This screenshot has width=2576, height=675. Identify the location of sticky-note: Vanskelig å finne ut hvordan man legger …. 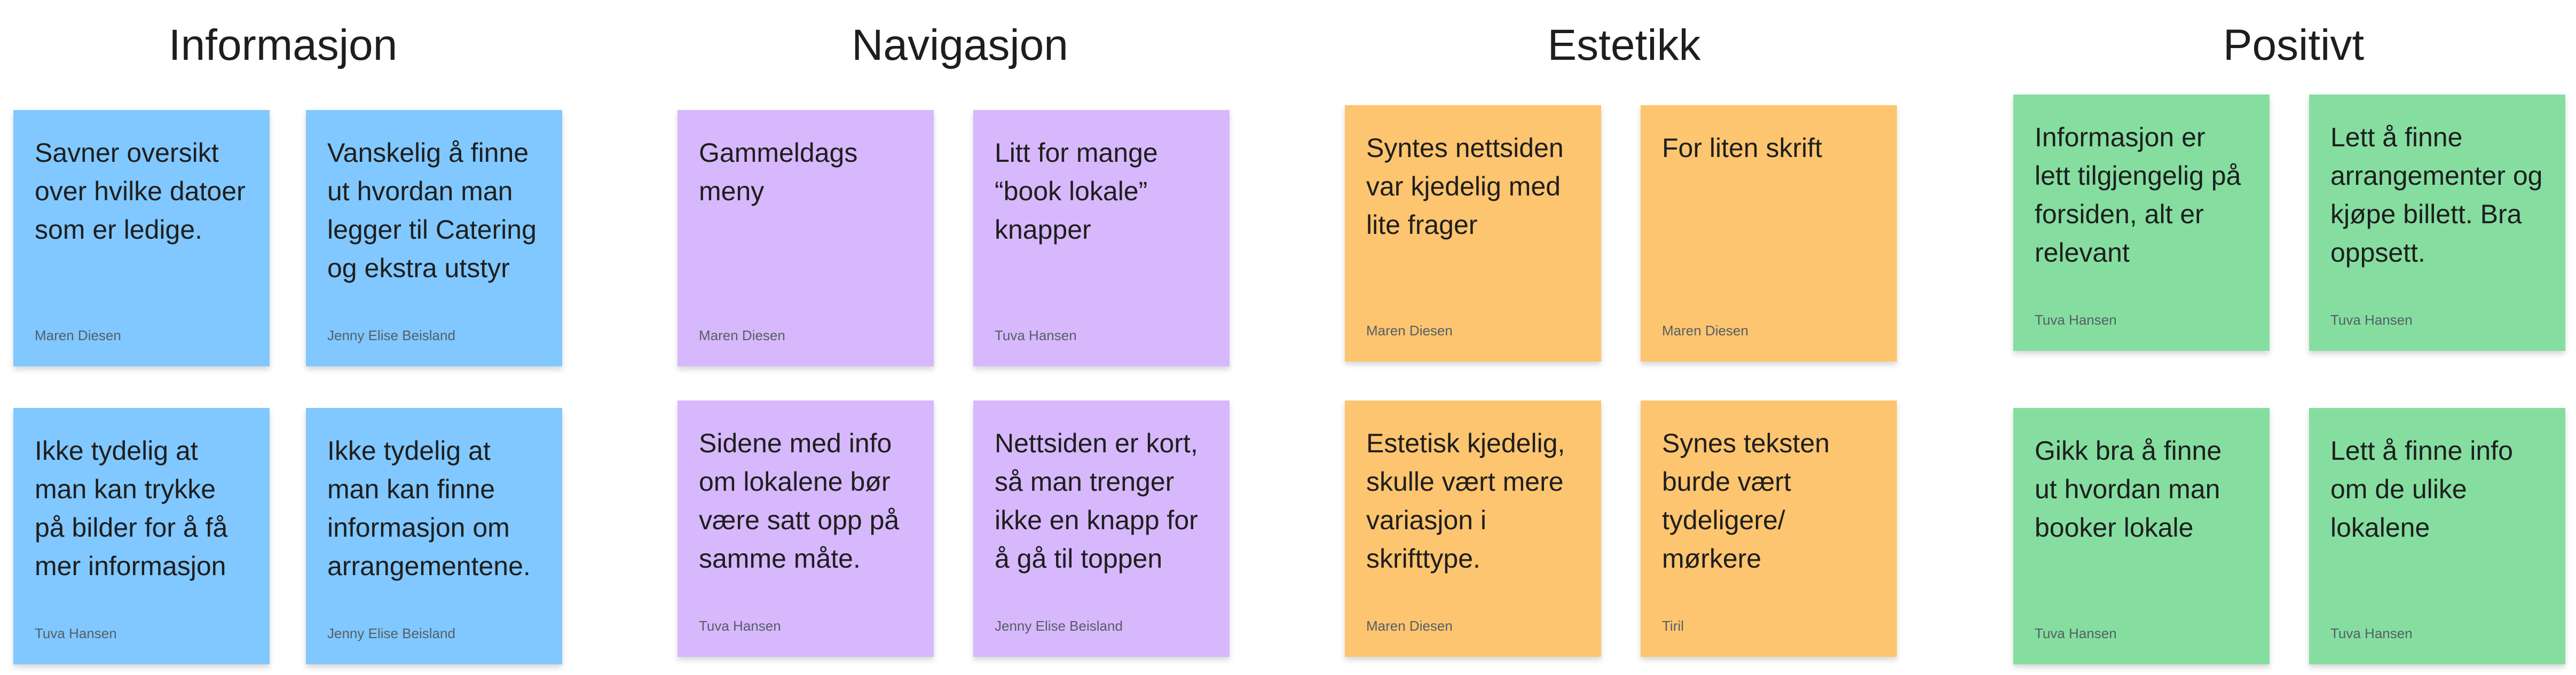
(434, 238).